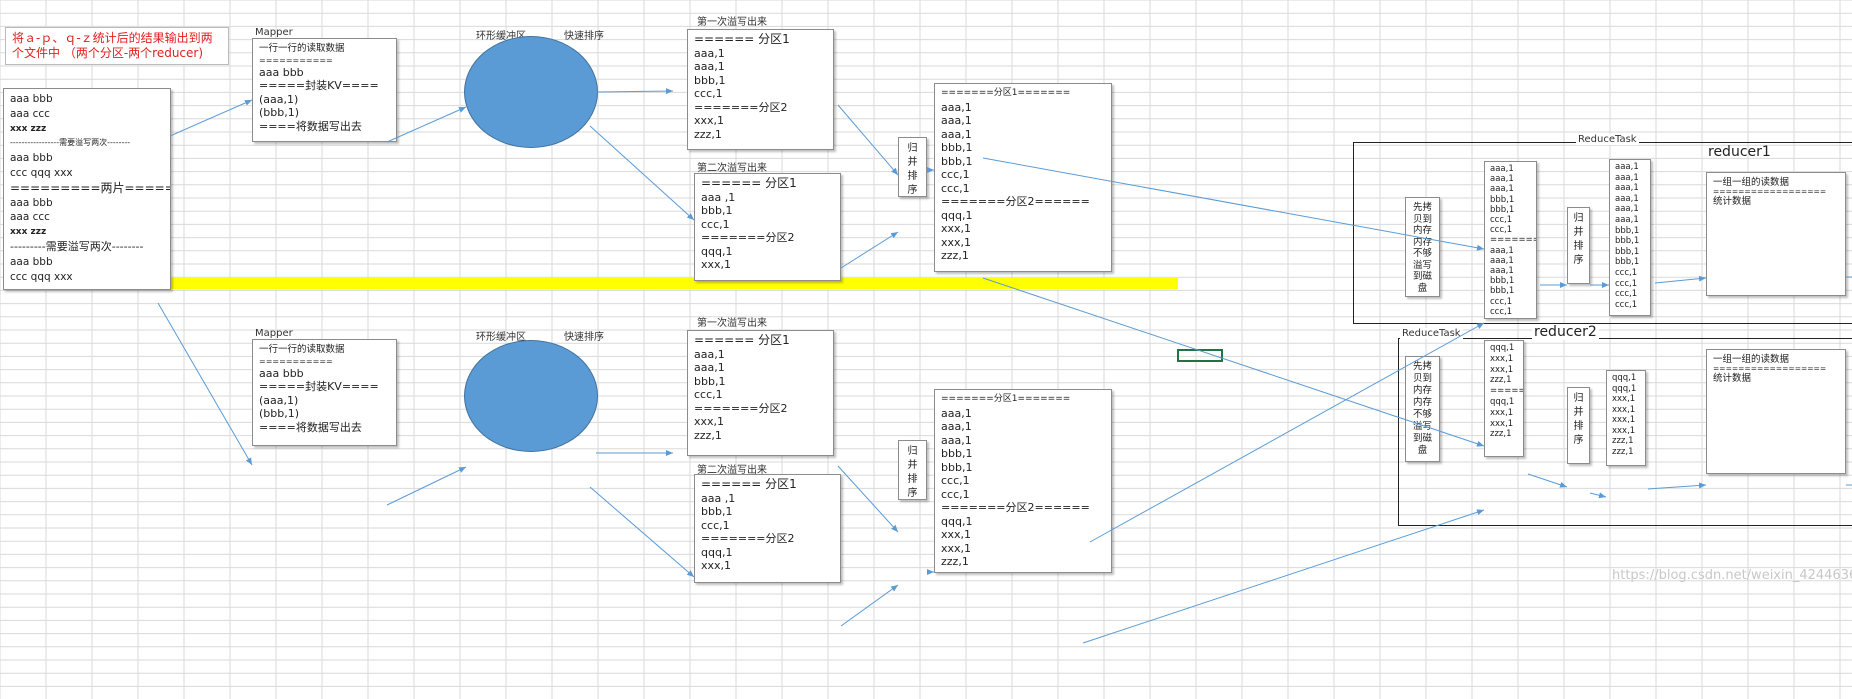  Describe the element at coordinates (1200, 355) in the screenshot. I see `selected-cell` at that location.